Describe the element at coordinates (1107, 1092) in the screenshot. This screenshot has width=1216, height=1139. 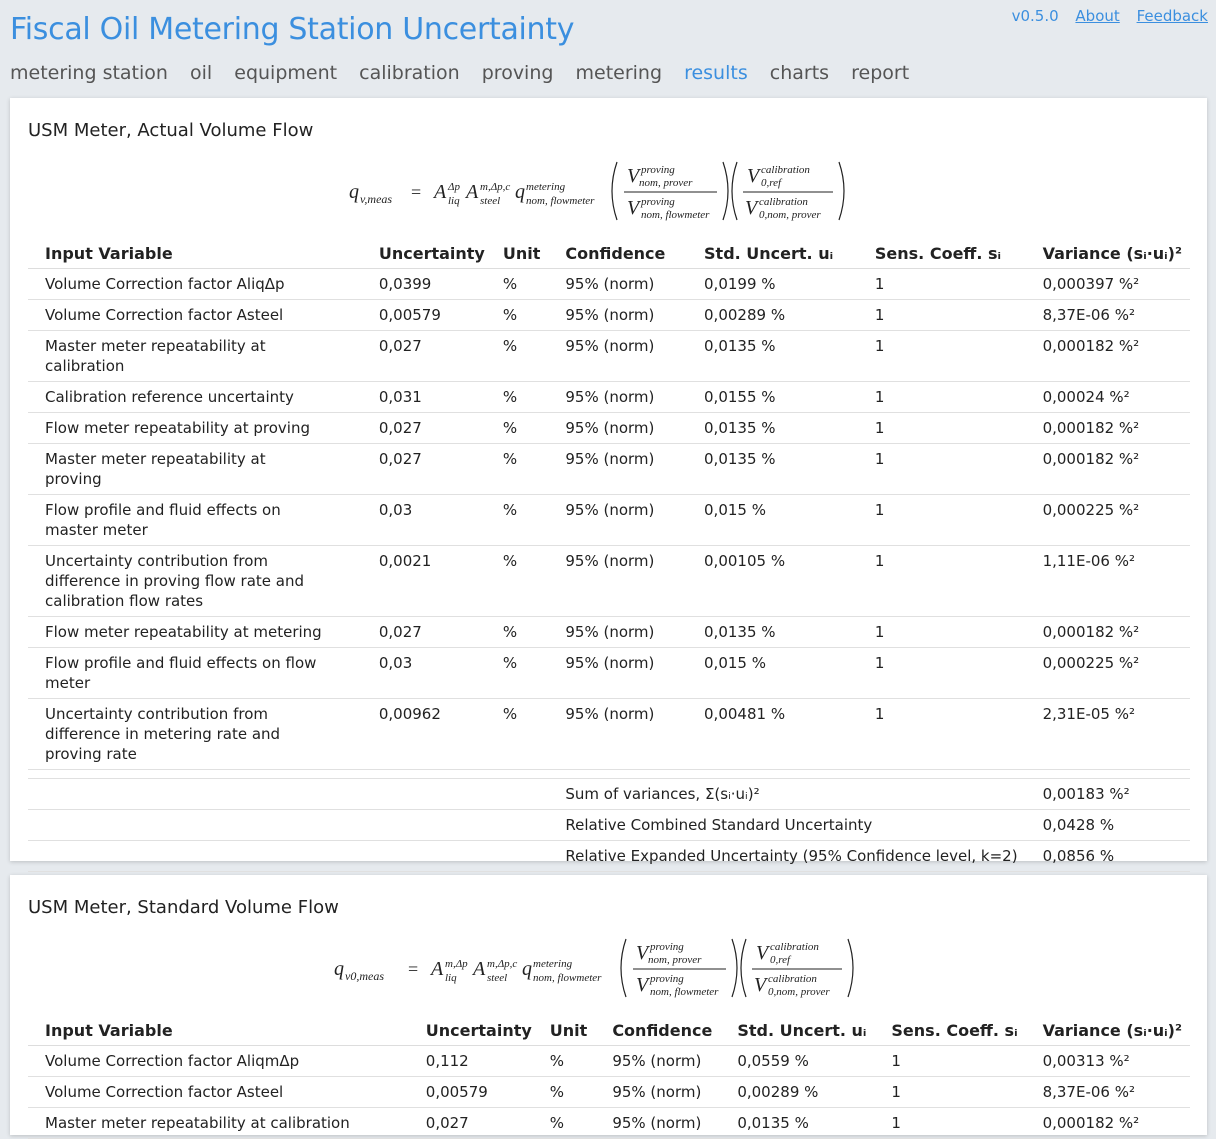
I see `cell-variance: 8,37E-06 %²` at that location.